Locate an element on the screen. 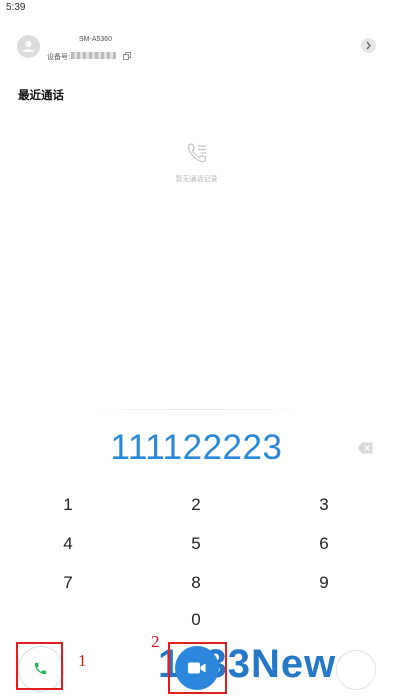 This screenshot has height=700, width=393. empty-call-log-text: 暂无通话记录 is located at coordinates (196, 179).